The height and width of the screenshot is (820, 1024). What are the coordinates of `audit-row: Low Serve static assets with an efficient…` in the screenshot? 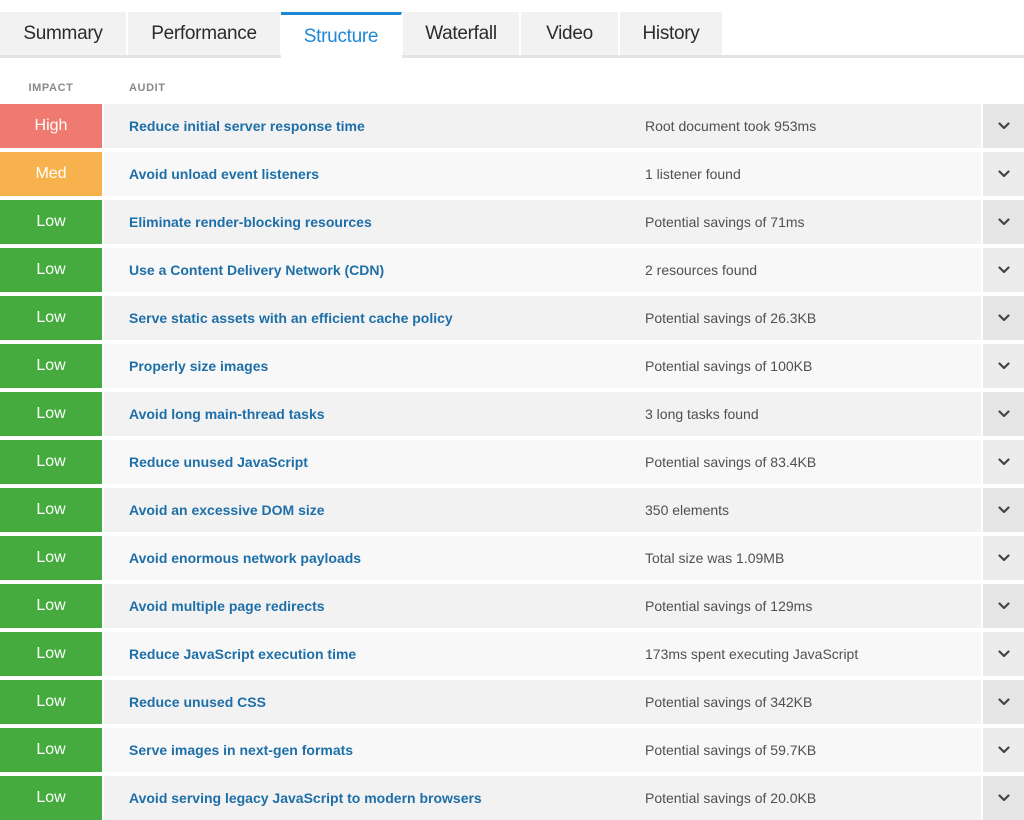 It's located at (512, 318).